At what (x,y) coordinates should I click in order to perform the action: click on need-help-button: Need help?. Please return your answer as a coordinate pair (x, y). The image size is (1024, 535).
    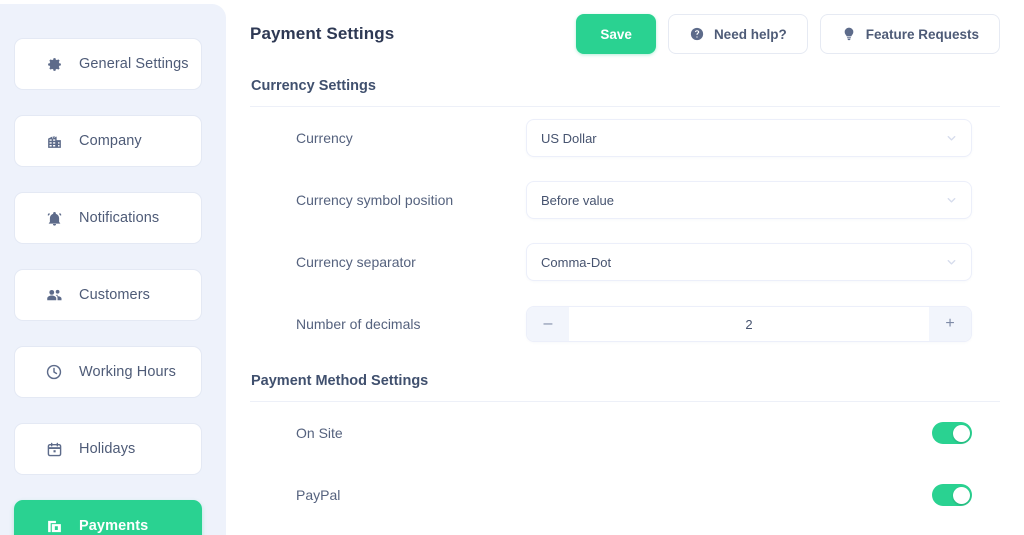
    Looking at the image, I should click on (737, 34).